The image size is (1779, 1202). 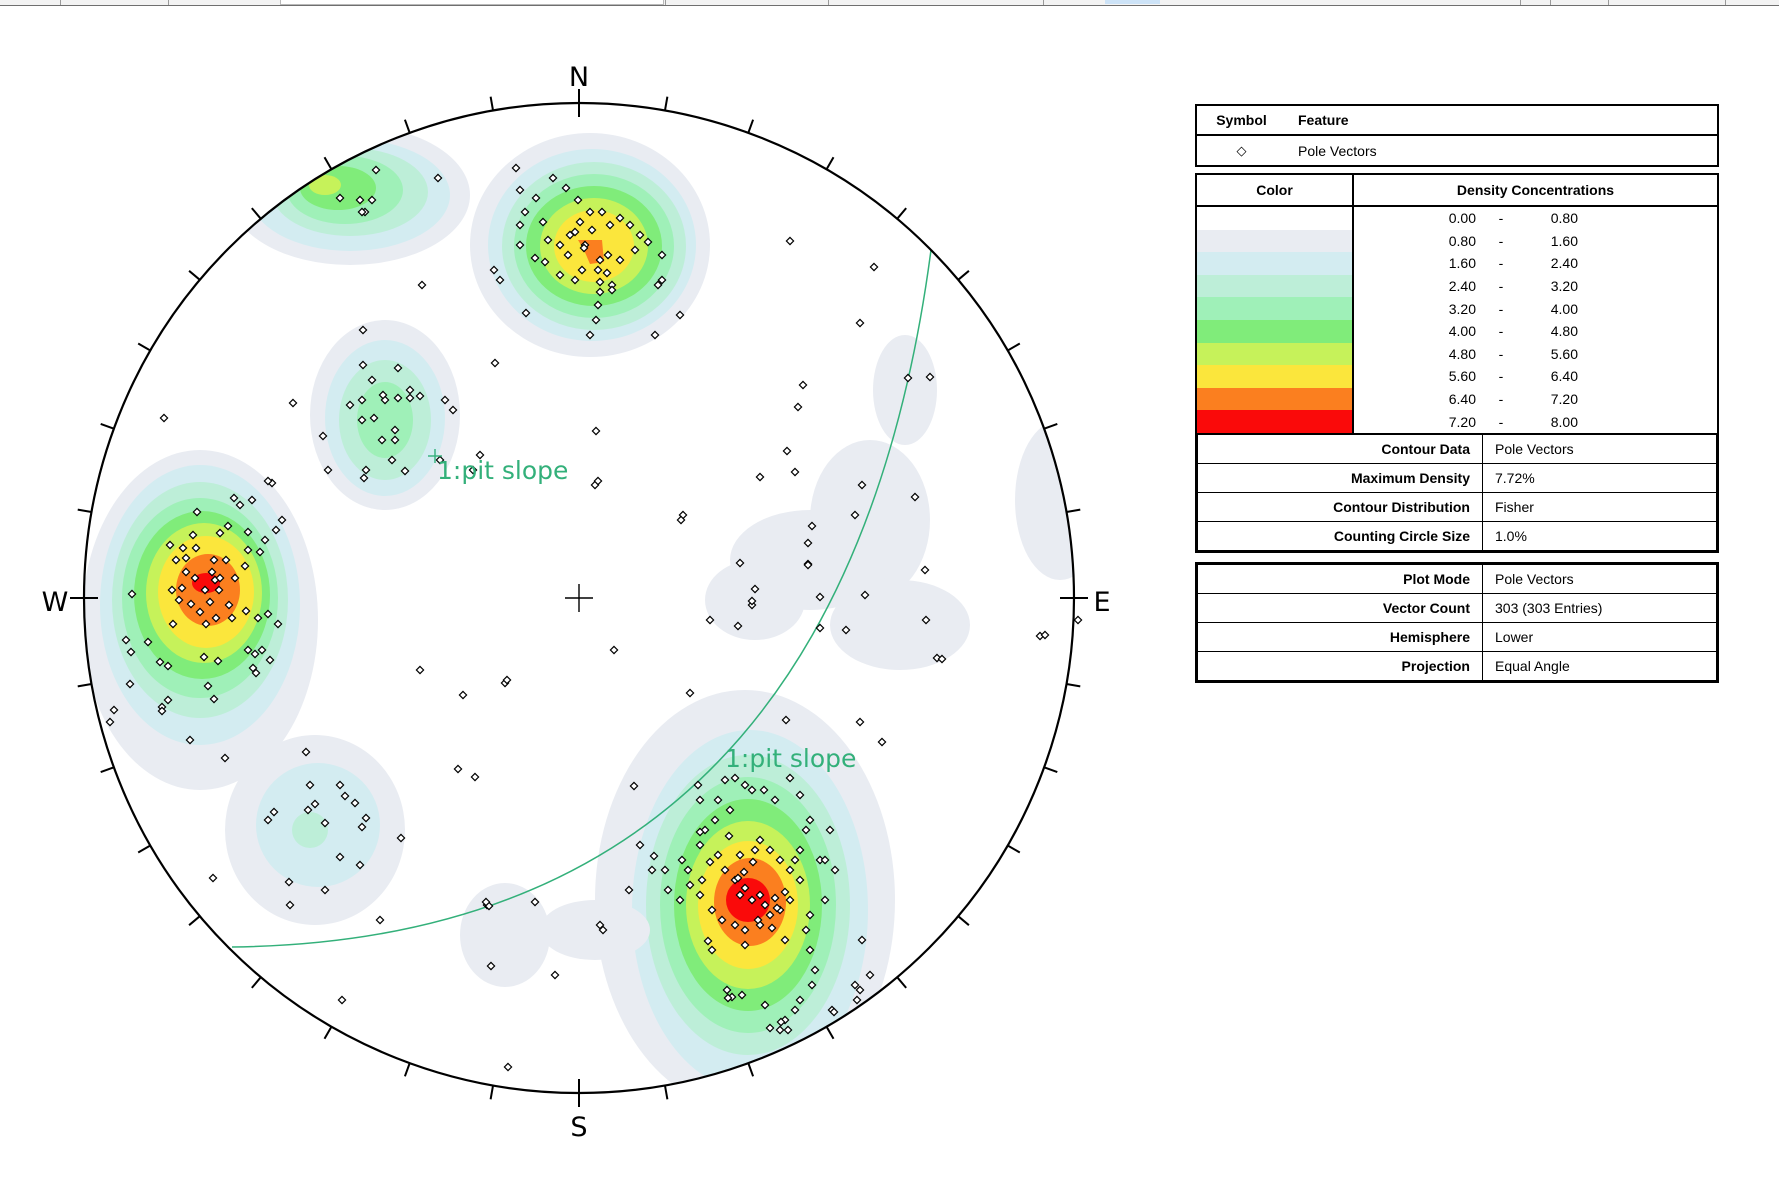 I want to click on plot-info-value: Lower, so click(x=1599, y=637).